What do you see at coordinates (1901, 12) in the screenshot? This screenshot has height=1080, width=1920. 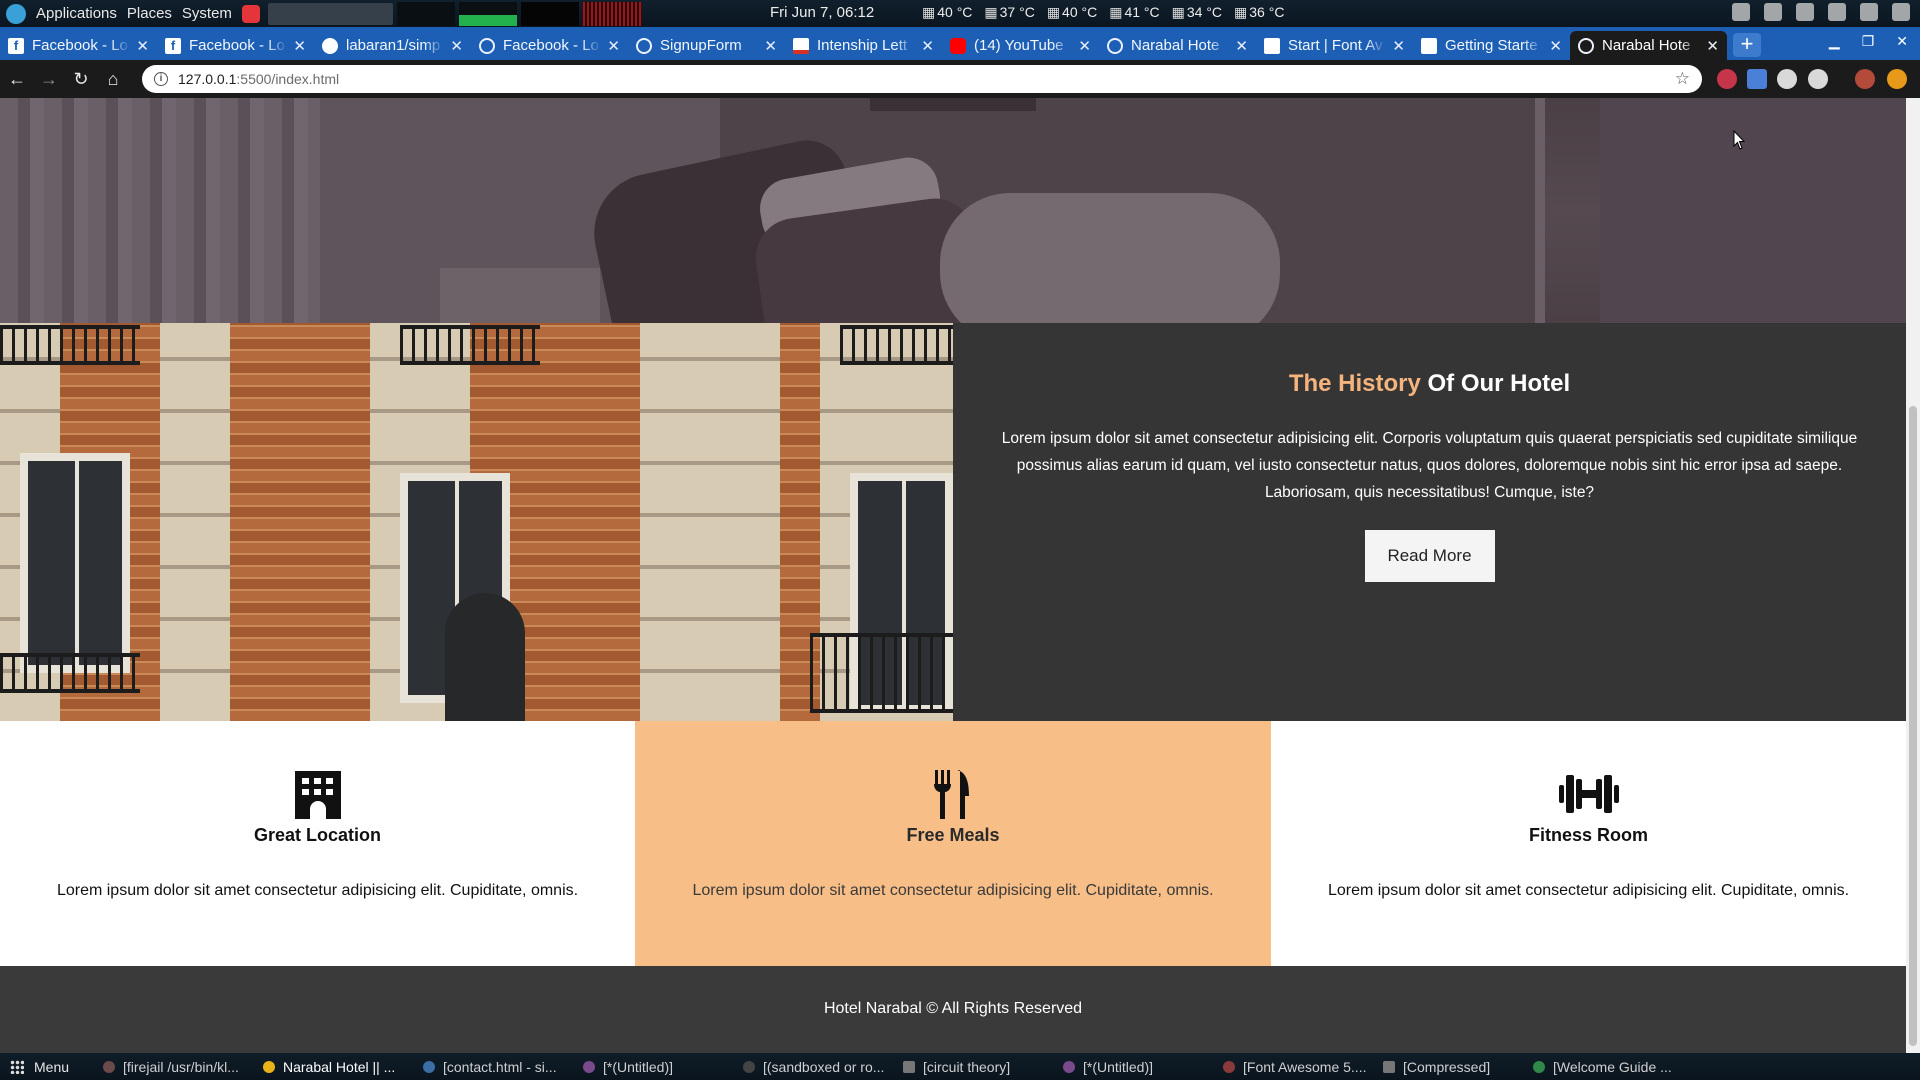 I see `settings-icon` at bounding box center [1901, 12].